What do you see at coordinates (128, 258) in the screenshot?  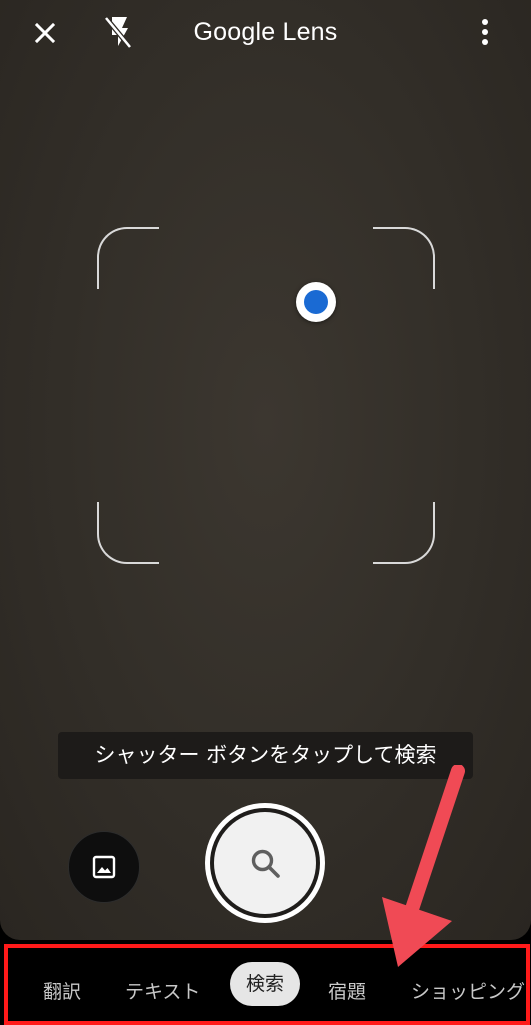 I see `frame-corner-top-left` at bounding box center [128, 258].